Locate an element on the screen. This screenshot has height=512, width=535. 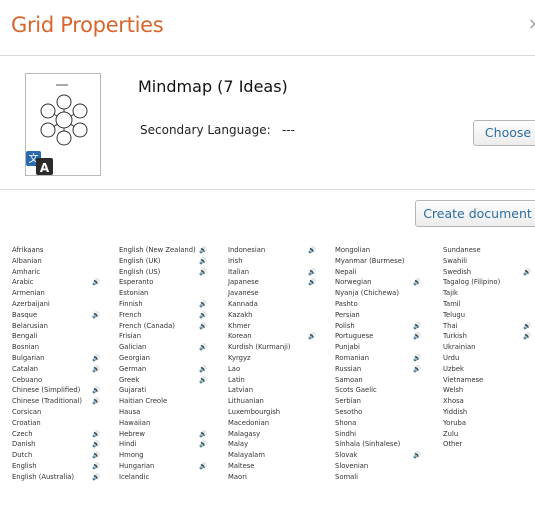
language-item: Sesotho is located at coordinates (370, 412).